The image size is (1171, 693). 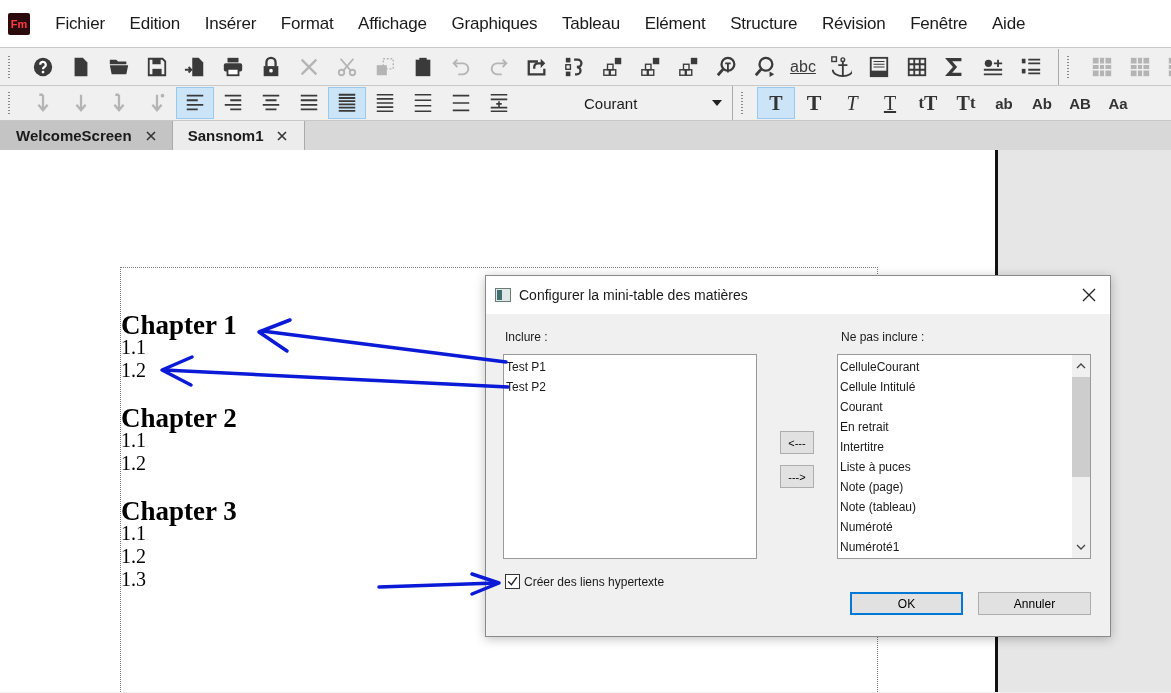 What do you see at coordinates (1081, 547) in the screenshot?
I see `scroll-down-icon` at bounding box center [1081, 547].